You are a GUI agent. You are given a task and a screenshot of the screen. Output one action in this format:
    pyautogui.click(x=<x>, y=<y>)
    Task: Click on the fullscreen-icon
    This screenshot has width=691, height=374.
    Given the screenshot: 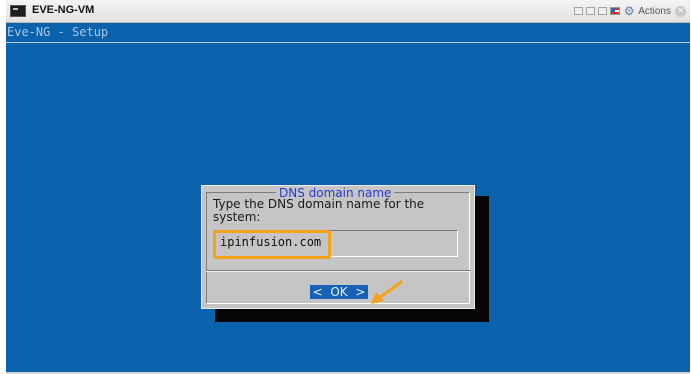 What is the action you would take?
    pyautogui.click(x=603, y=11)
    